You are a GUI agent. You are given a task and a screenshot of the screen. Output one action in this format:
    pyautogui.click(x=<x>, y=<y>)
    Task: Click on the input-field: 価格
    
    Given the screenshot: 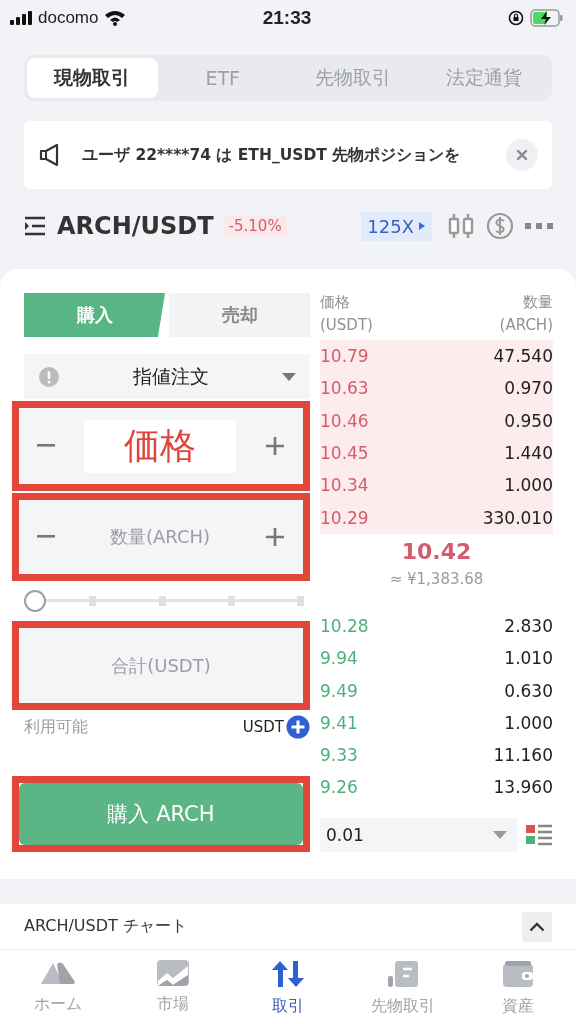 What is the action you would take?
    pyautogui.click(x=161, y=446)
    